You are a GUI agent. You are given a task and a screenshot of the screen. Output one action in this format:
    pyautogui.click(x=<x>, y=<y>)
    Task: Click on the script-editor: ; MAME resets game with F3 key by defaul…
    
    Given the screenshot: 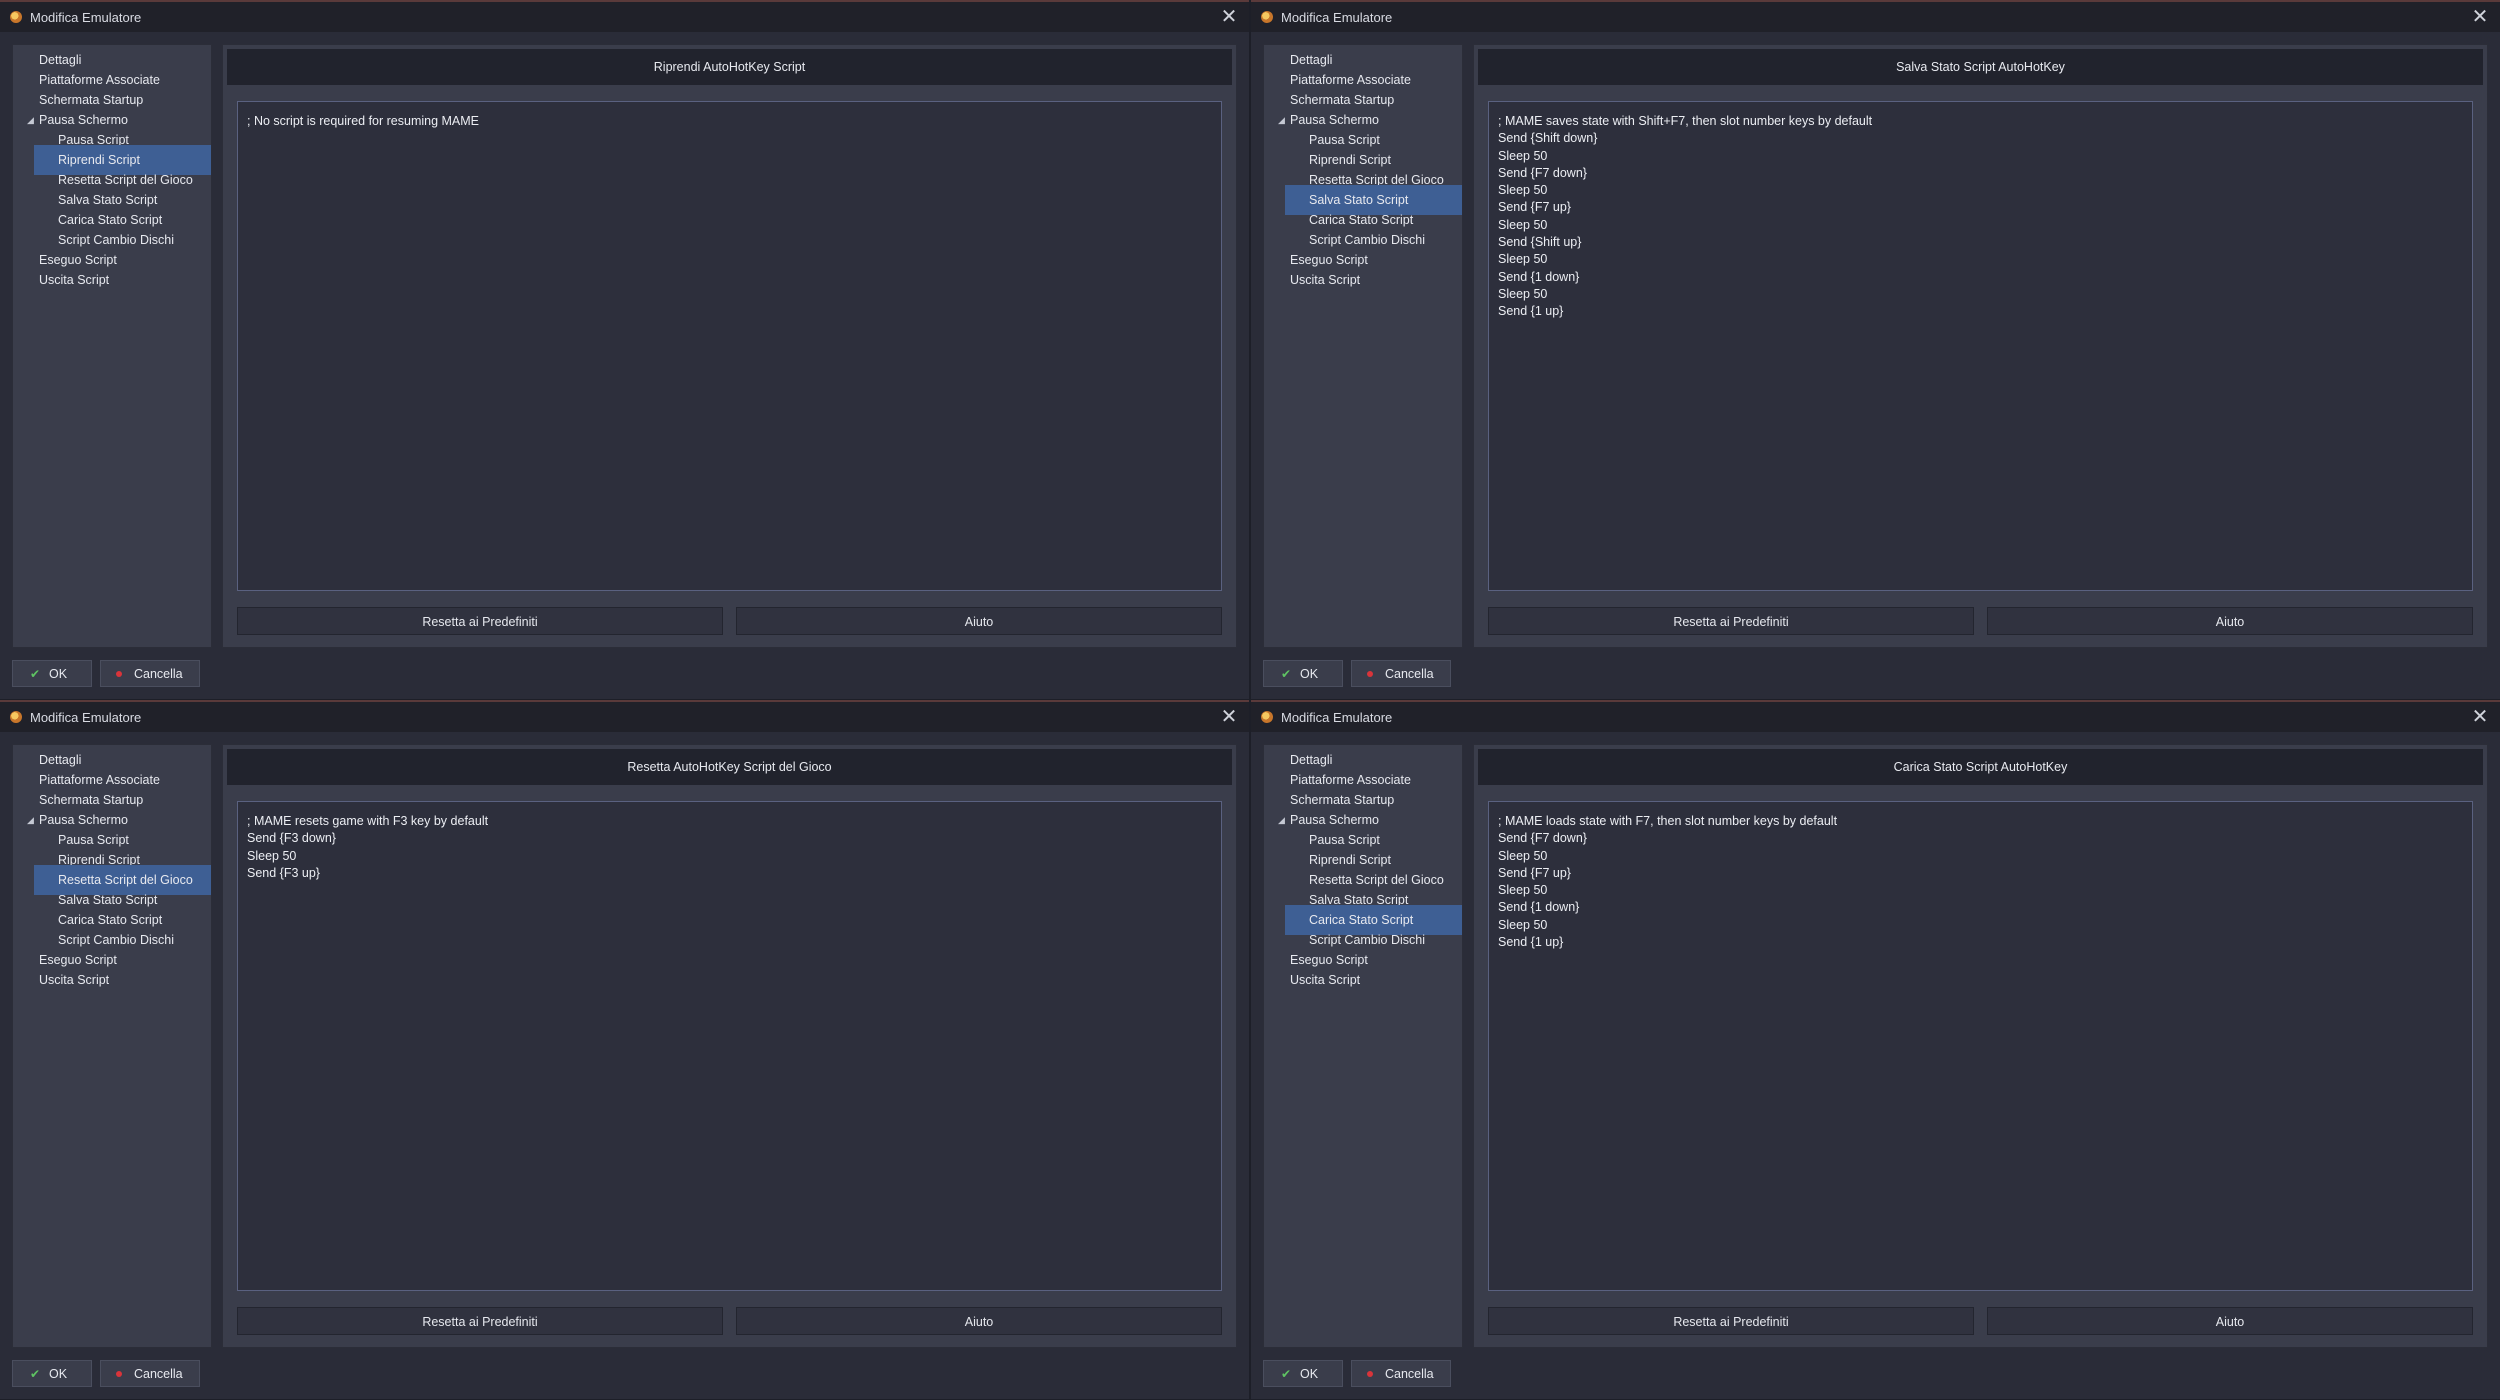 What is the action you would take?
    pyautogui.click(x=729, y=1046)
    